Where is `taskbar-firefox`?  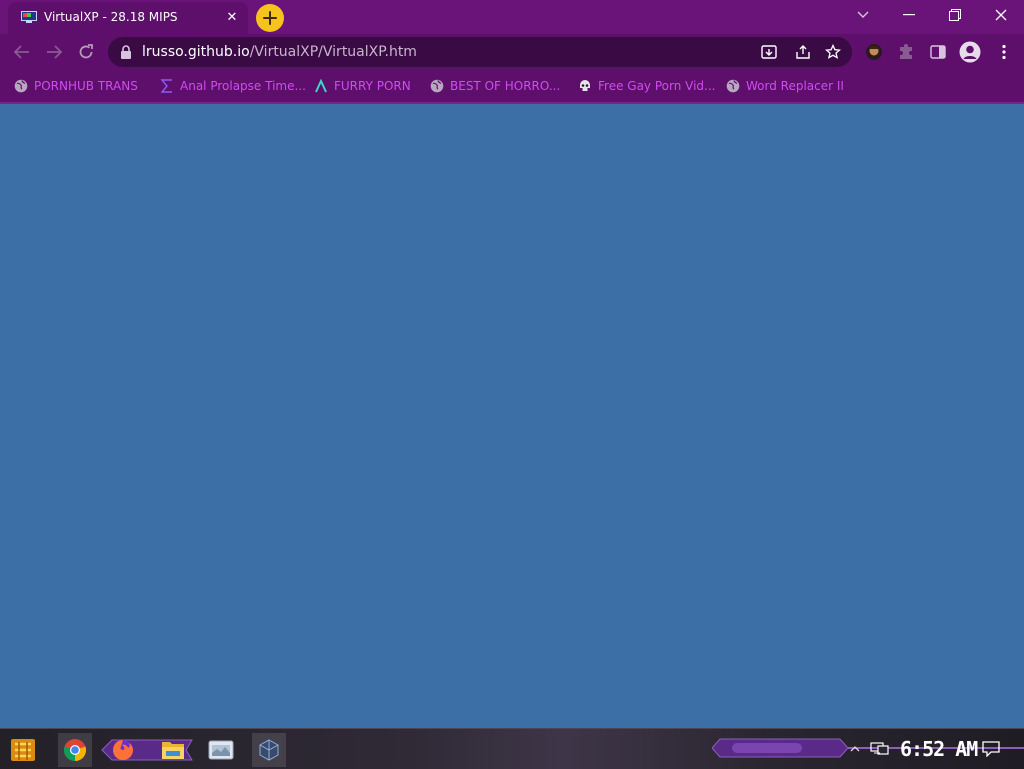
taskbar-firefox is located at coordinates (123, 750).